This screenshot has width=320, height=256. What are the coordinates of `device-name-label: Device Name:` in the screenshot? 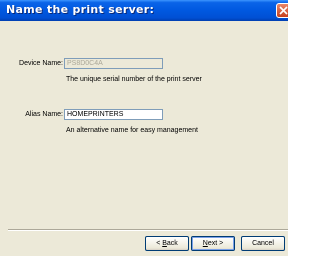 It's located at (41, 63).